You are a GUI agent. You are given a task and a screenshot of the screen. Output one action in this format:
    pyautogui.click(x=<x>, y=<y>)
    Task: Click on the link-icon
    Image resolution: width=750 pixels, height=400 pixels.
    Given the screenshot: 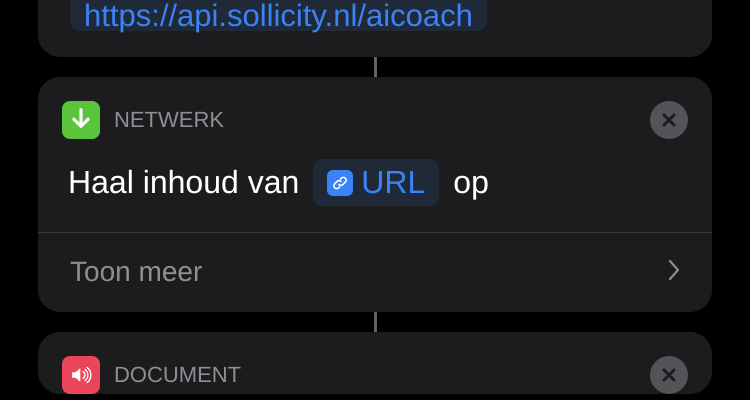 What is the action you would take?
    pyautogui.click(x=340, y=183)
    